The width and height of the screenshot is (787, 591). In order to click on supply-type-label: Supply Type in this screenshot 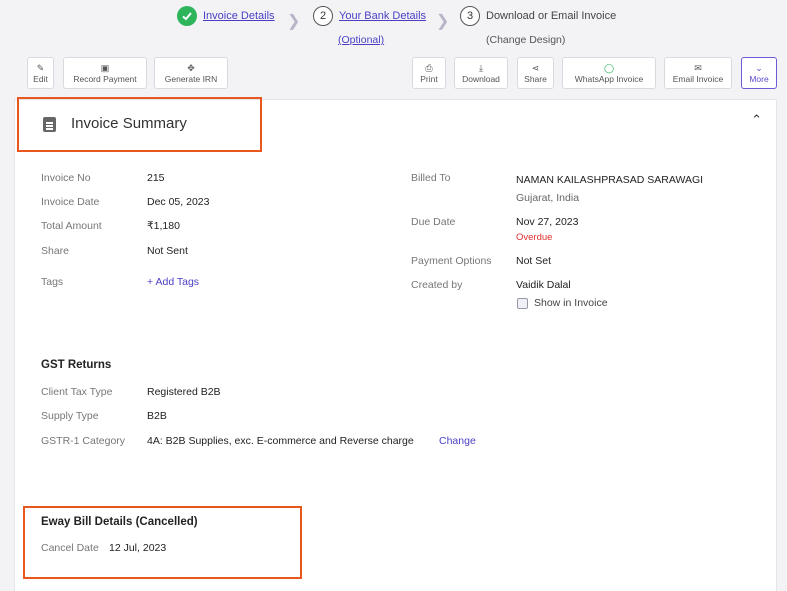, I will do `click(70, 416)`.